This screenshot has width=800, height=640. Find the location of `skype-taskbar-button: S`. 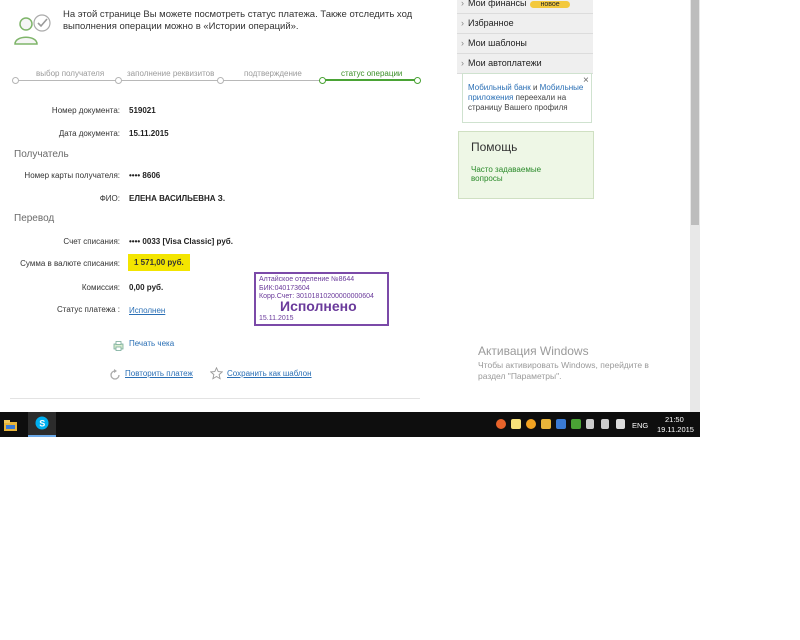

skype-taskbar-button: S is located at coordinates (42, 424).